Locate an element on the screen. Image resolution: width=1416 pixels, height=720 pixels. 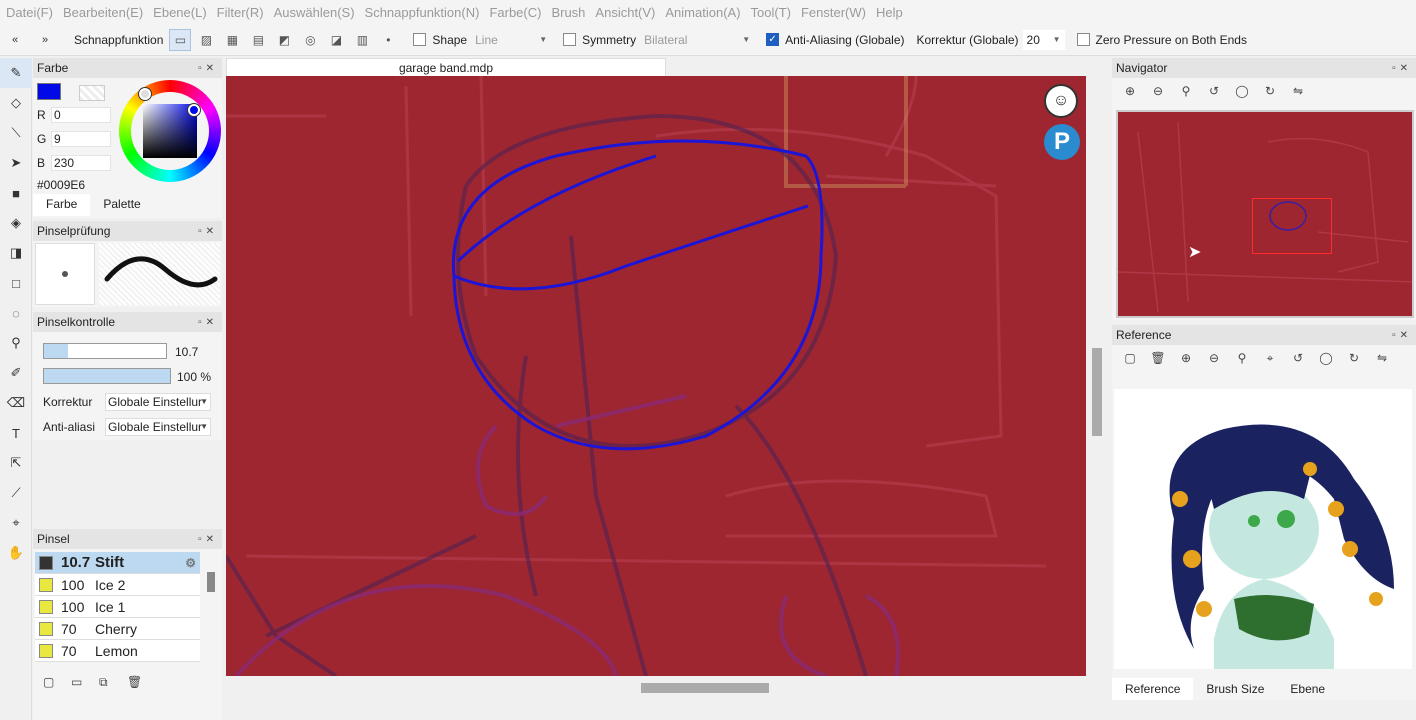
brush-item-ice-1: 100 Ice 1 is located at coordinates (117, 607).